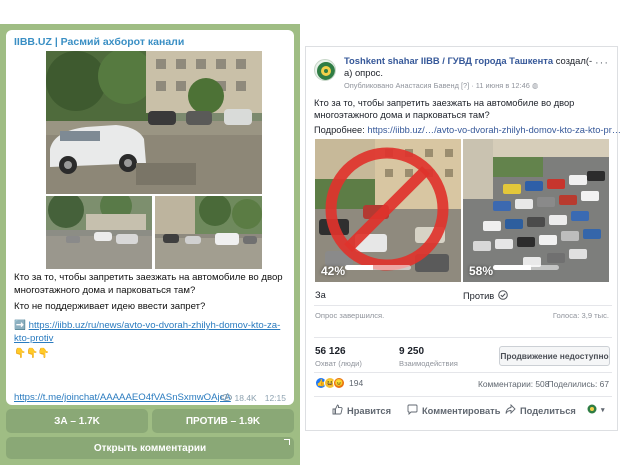 The image size is (620, 465). Describe the element at coordinates (428, 363) in the screenshot. I see `engagement-label: Взаимодействия` at that location.